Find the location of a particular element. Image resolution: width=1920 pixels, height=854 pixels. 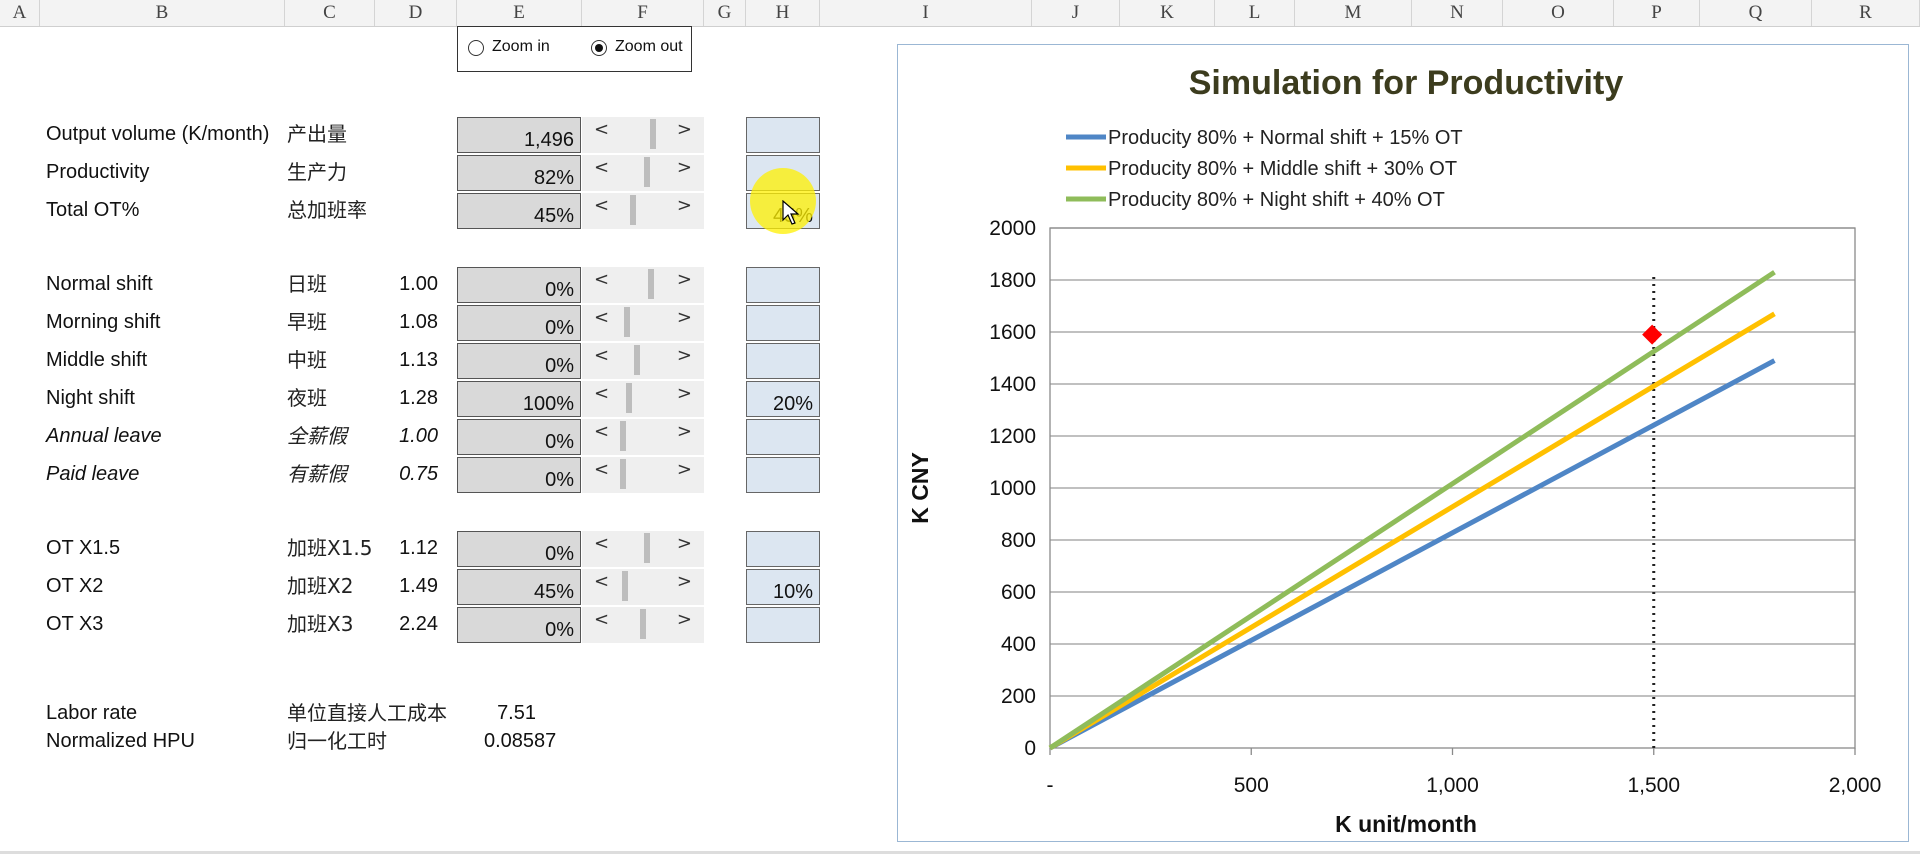

zoom-out-radio is located at coordinates (599, 48).